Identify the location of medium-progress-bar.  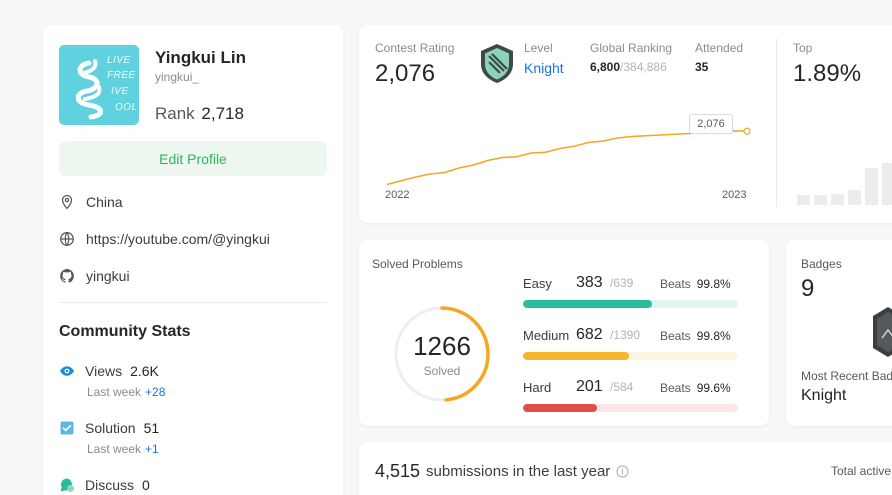
(630, 356).